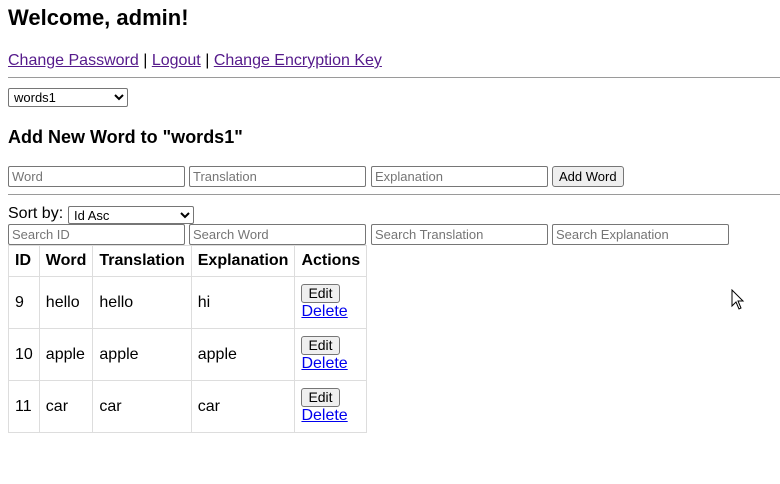 The image size is (780, 484). What do you see at coordinates (36, 213) in the screenshot?
I see `sort-label: Sort by:` at bounding box center [36, 213].